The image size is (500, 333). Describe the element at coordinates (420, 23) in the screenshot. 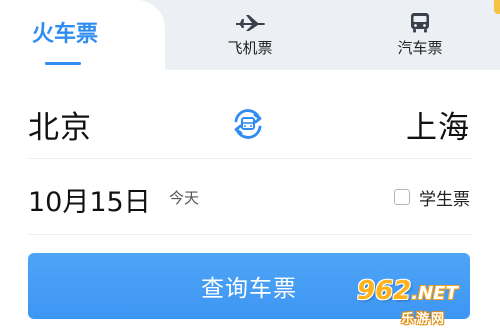

I see `bus-icon` at that location.